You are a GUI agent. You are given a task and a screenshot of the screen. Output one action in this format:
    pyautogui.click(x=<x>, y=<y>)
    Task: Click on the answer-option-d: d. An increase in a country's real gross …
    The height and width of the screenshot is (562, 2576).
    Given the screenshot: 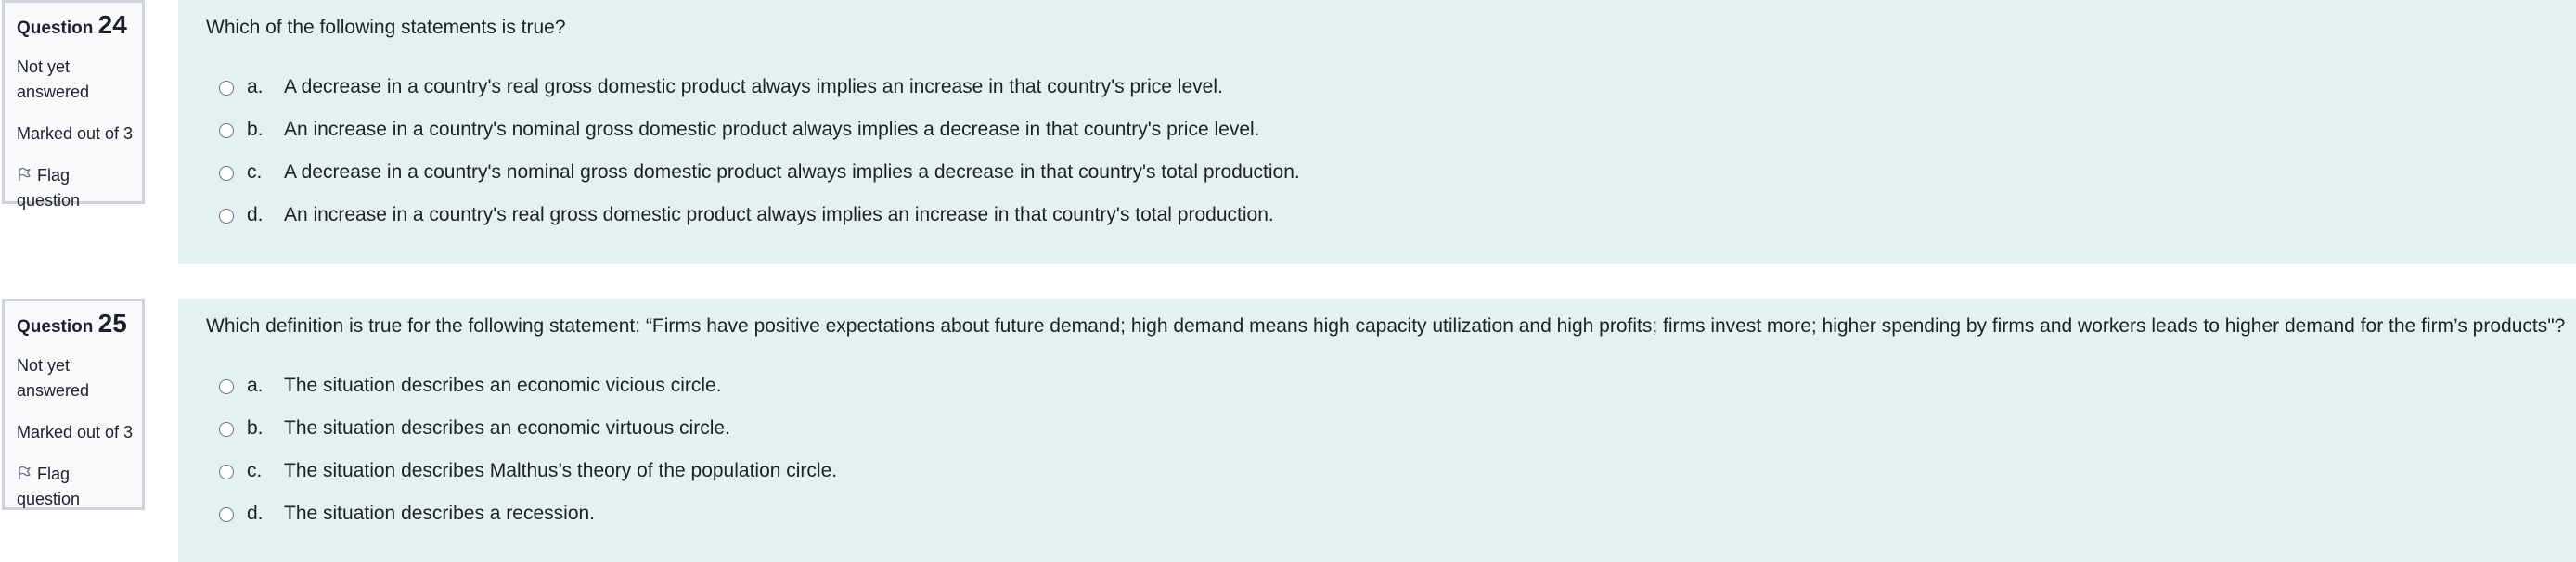 What is the action you would take?
    pyautogui.click(x=759, y=223)
    